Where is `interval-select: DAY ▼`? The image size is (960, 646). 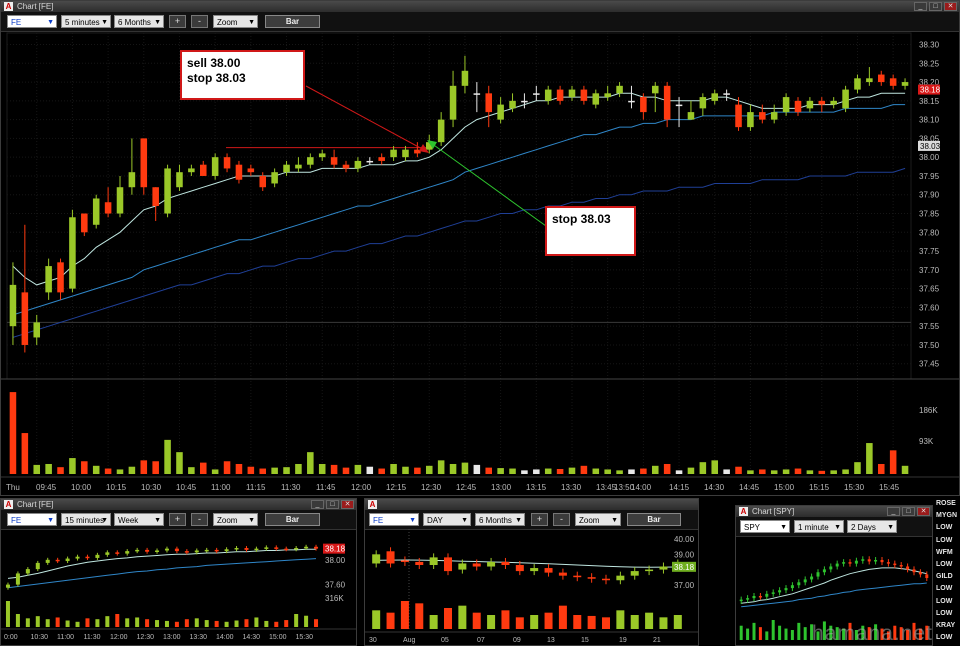
interval-select: DAY ▼ is located at coordinates (447, 519).